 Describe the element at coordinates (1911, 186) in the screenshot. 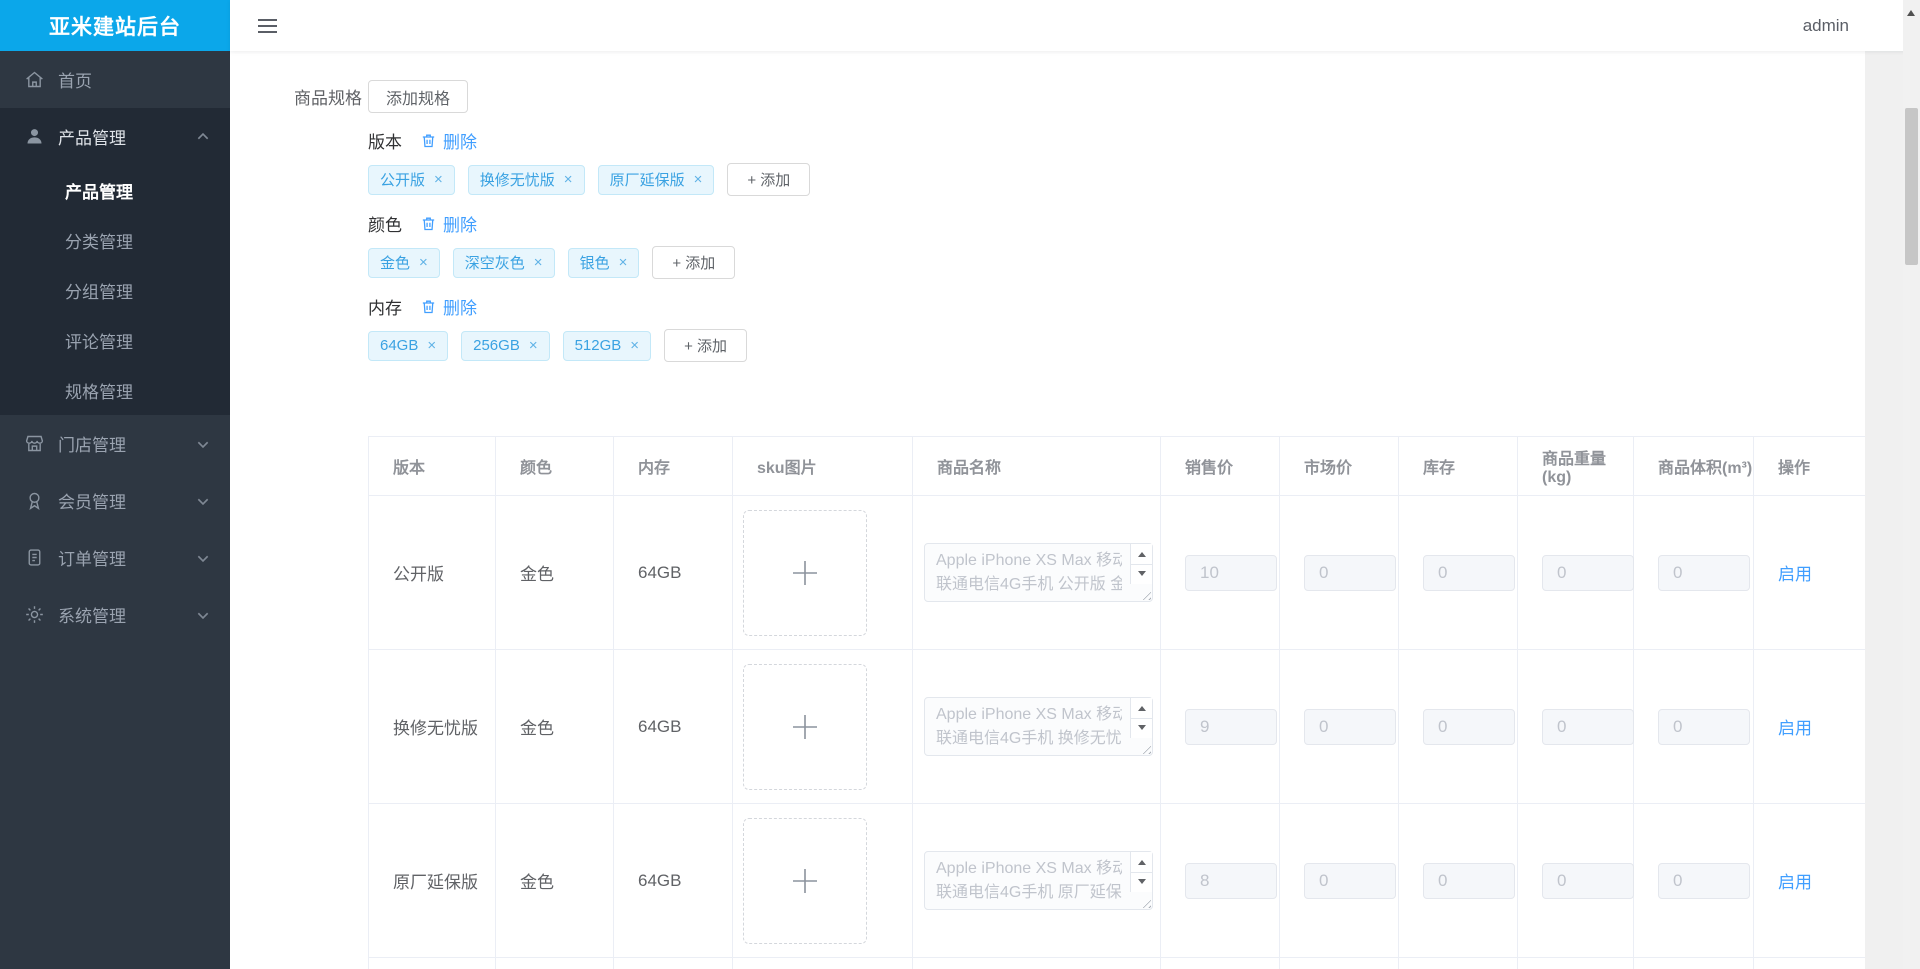

I see `scrollbar-thumb` at that location.